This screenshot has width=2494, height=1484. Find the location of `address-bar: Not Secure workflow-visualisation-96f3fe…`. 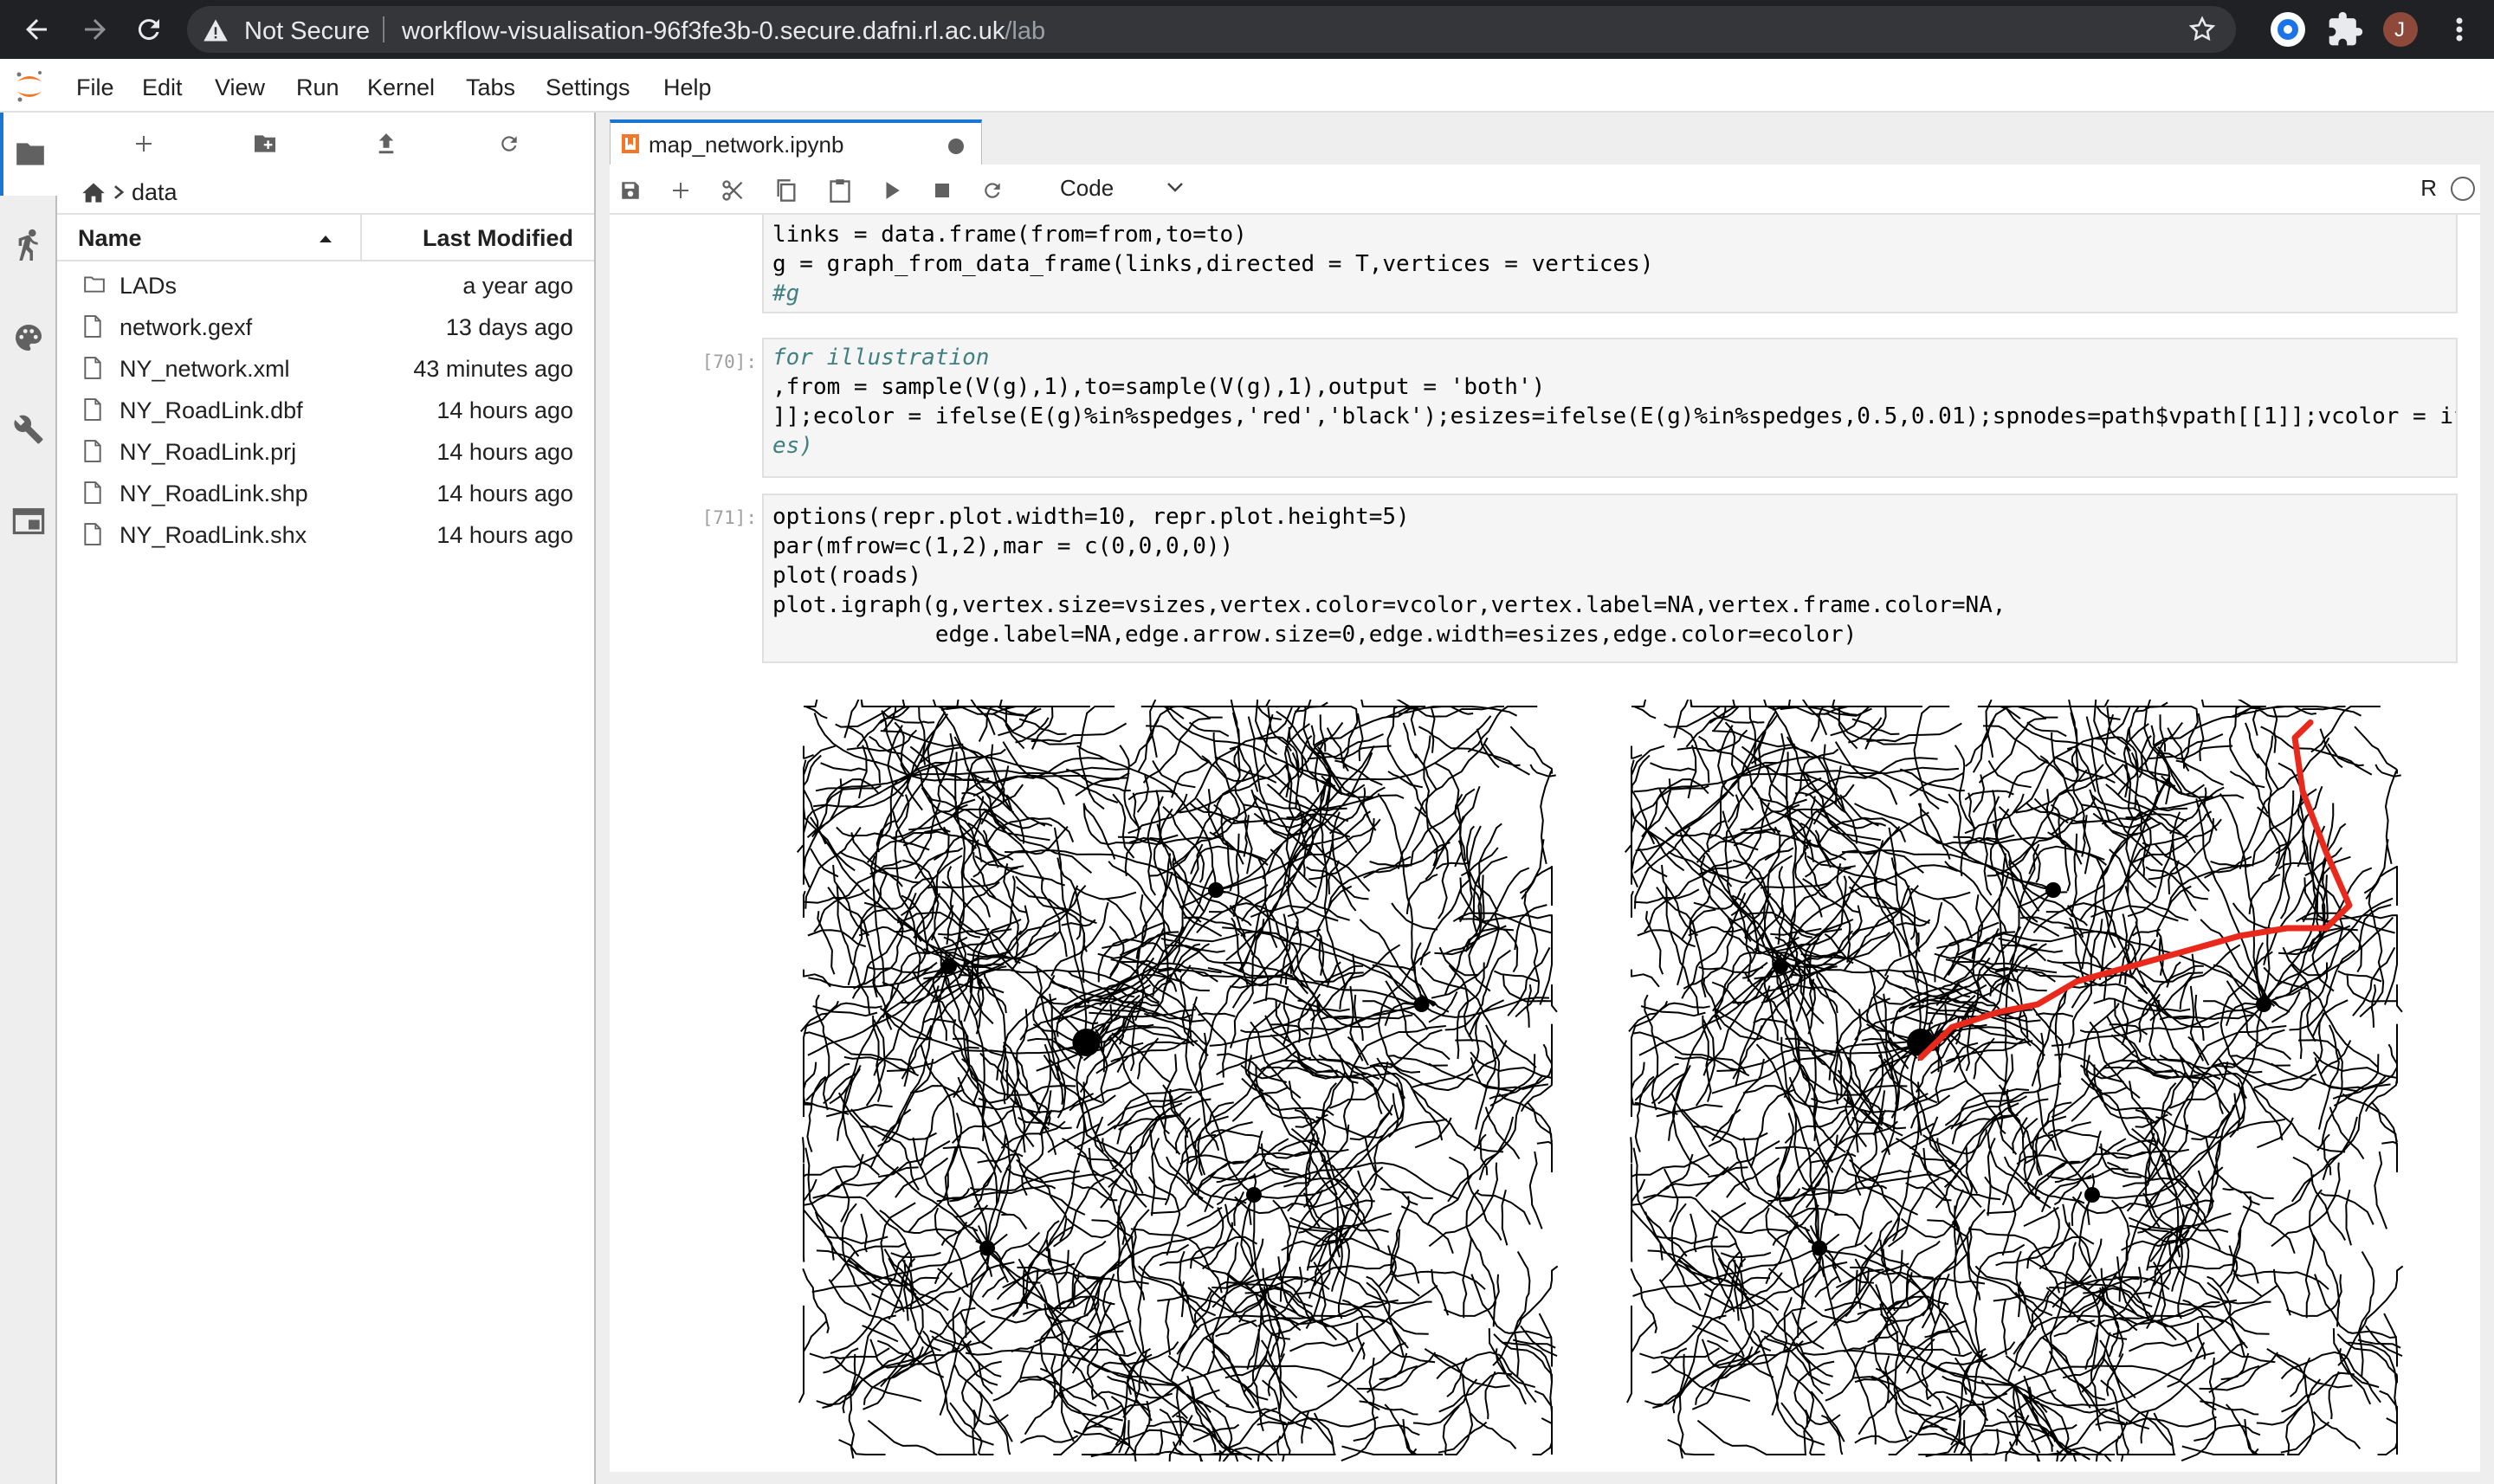

address-bar: Not Secure workflow-visualisation-96f3fe… is located at coordinates (1211, 29).